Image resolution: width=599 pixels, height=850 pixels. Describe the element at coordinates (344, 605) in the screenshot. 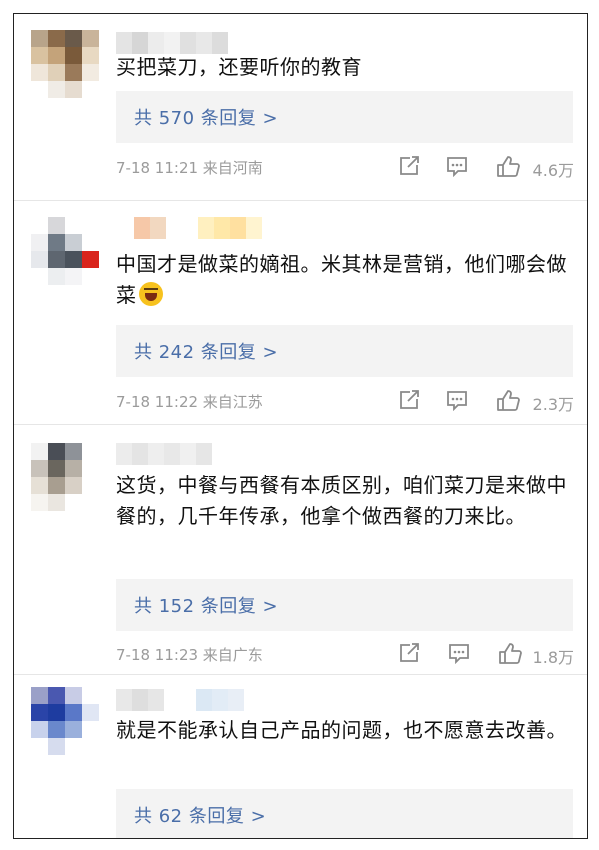

I see `replies-link: 共 152 条回复 >` at that location.